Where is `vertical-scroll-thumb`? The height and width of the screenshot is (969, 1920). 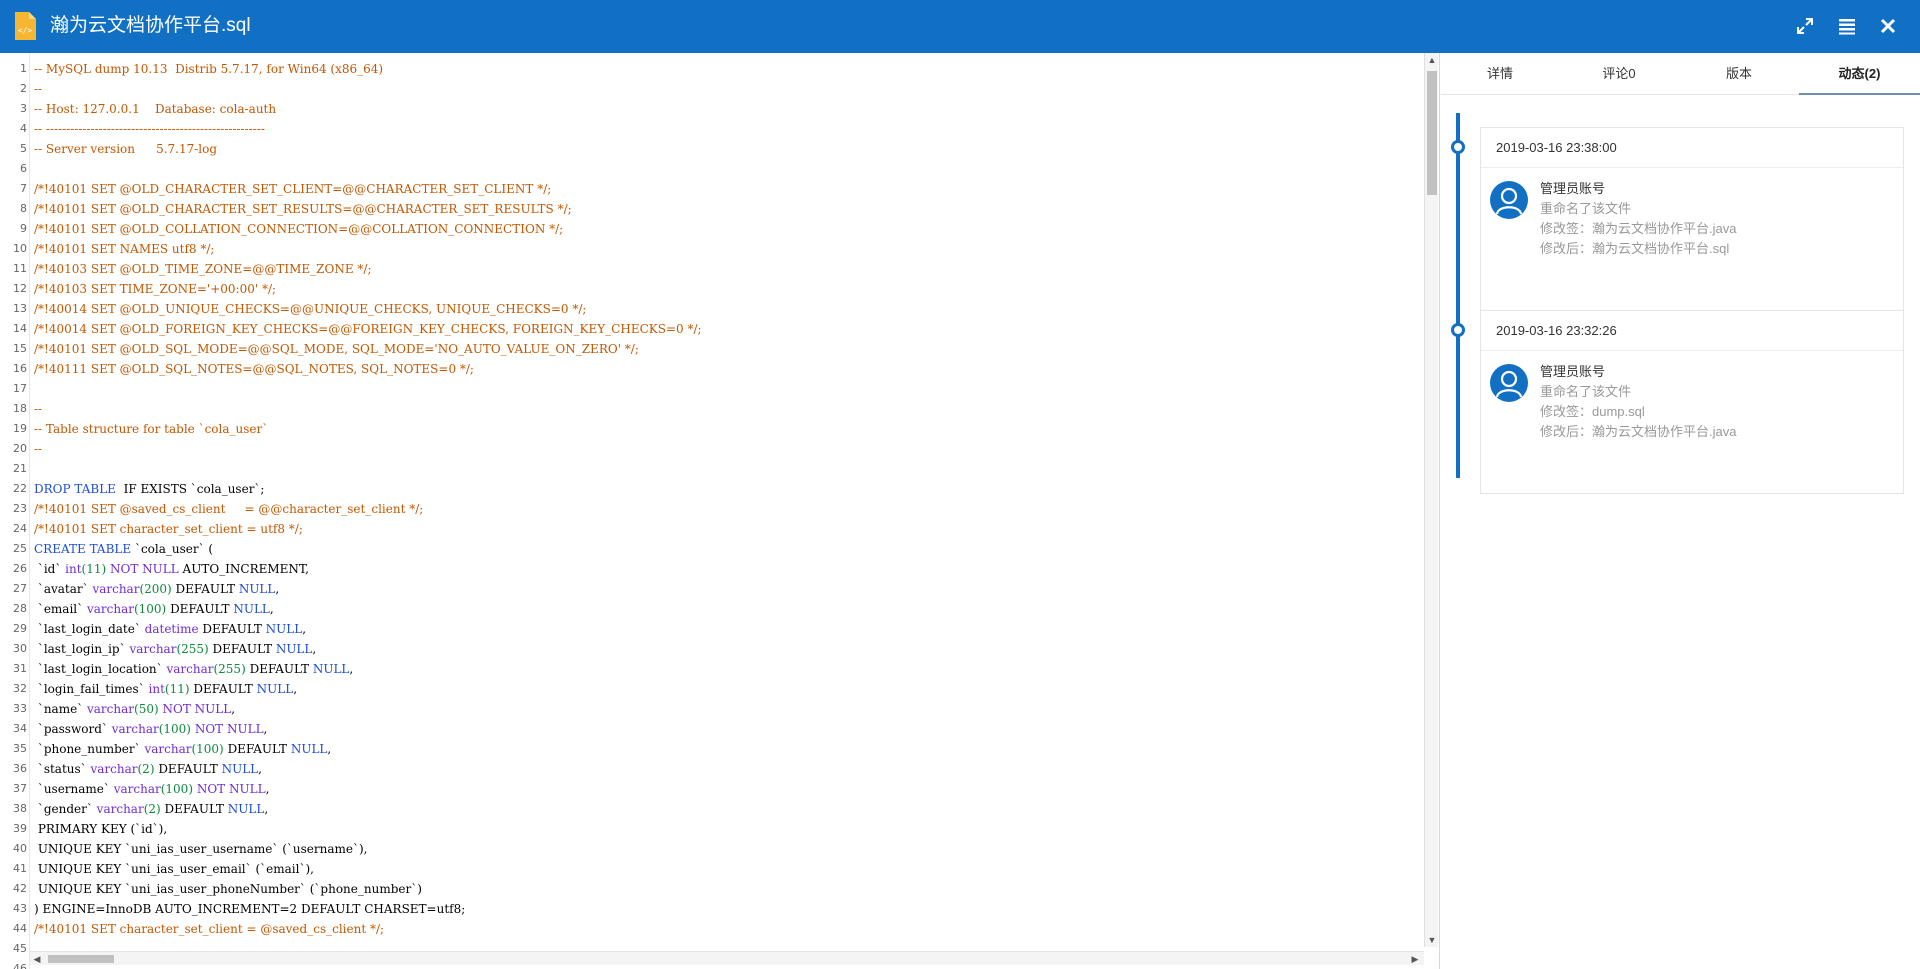 vertical-scroll-thumb is located at coordinates (1432, 133).